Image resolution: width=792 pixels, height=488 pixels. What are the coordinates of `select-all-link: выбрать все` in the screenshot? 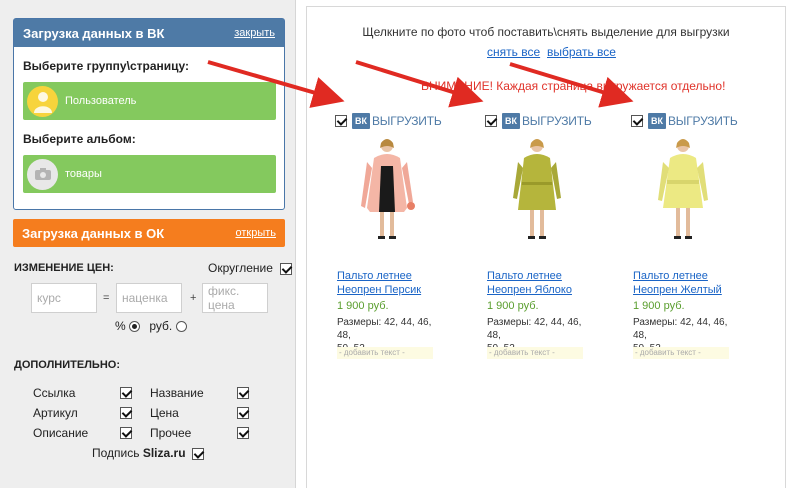 It's located at (581, 52).